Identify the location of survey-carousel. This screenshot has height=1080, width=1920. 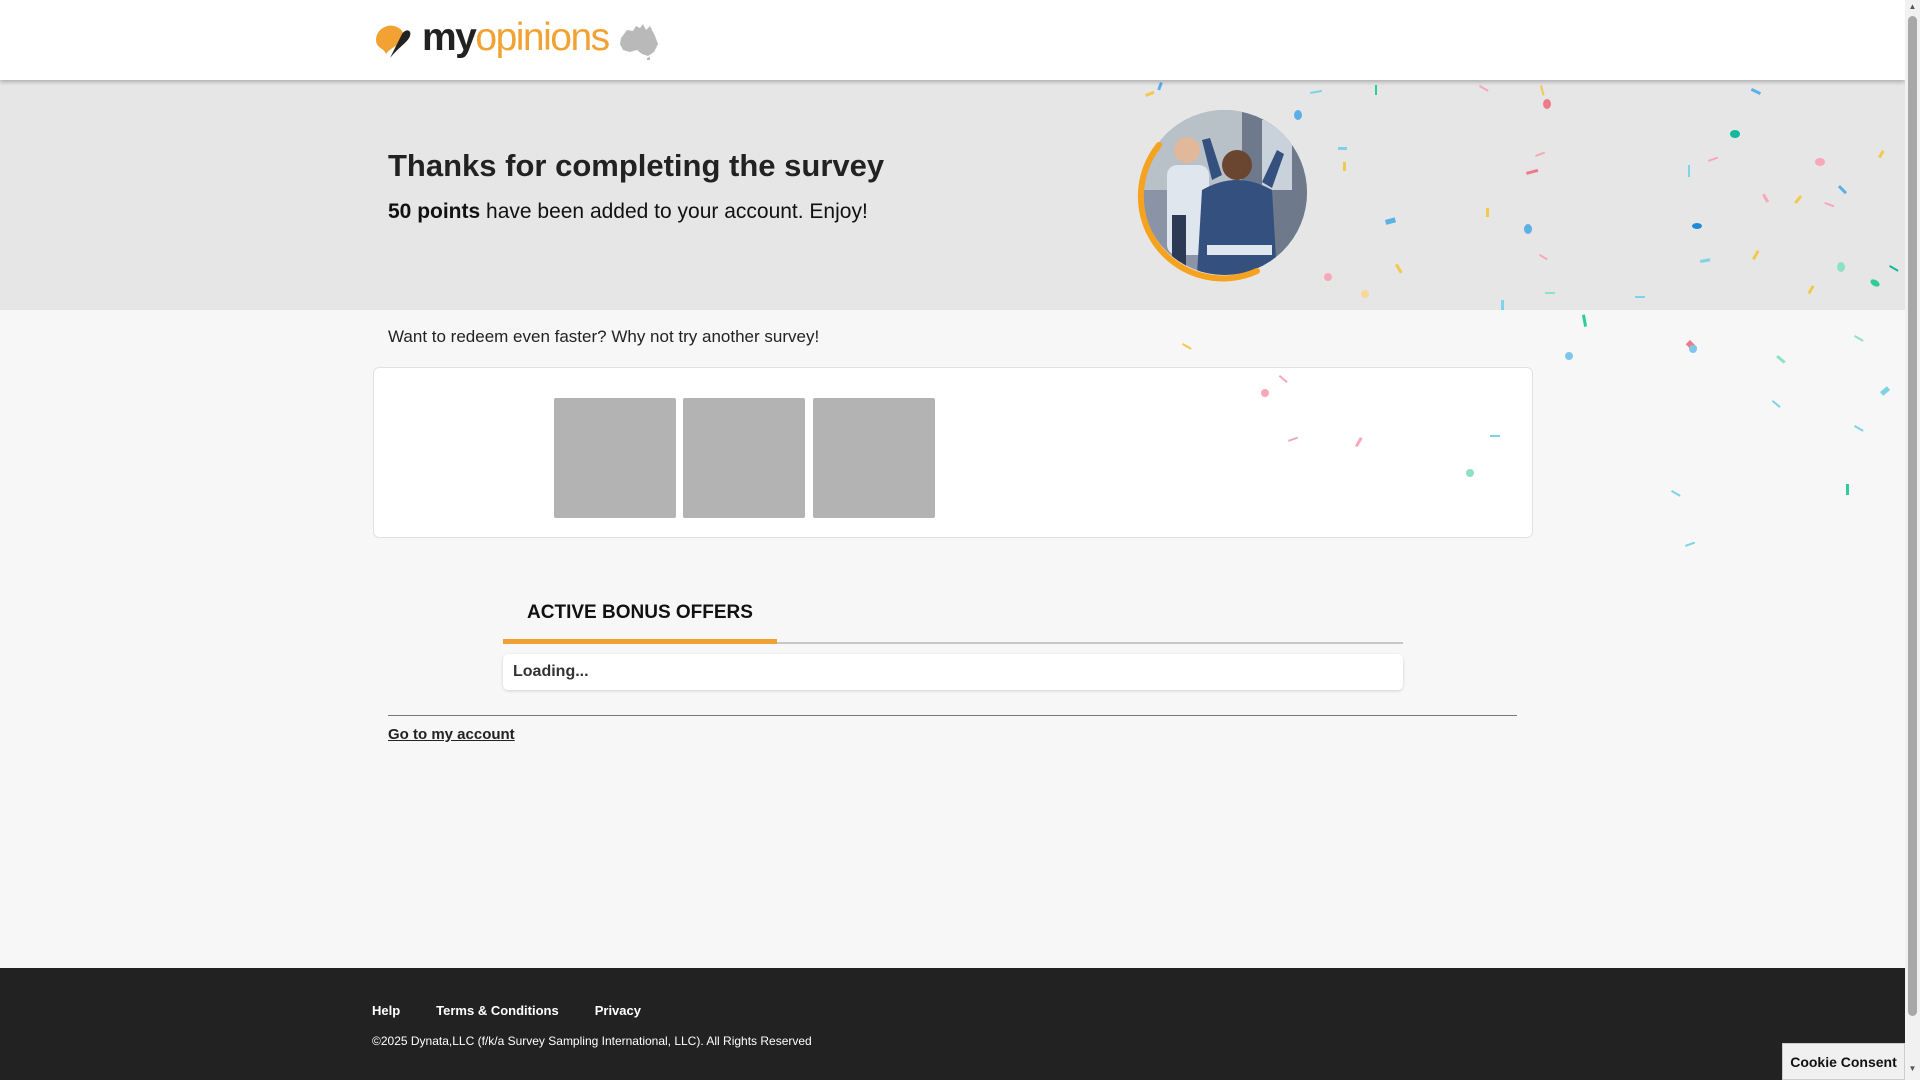
(953, 452).